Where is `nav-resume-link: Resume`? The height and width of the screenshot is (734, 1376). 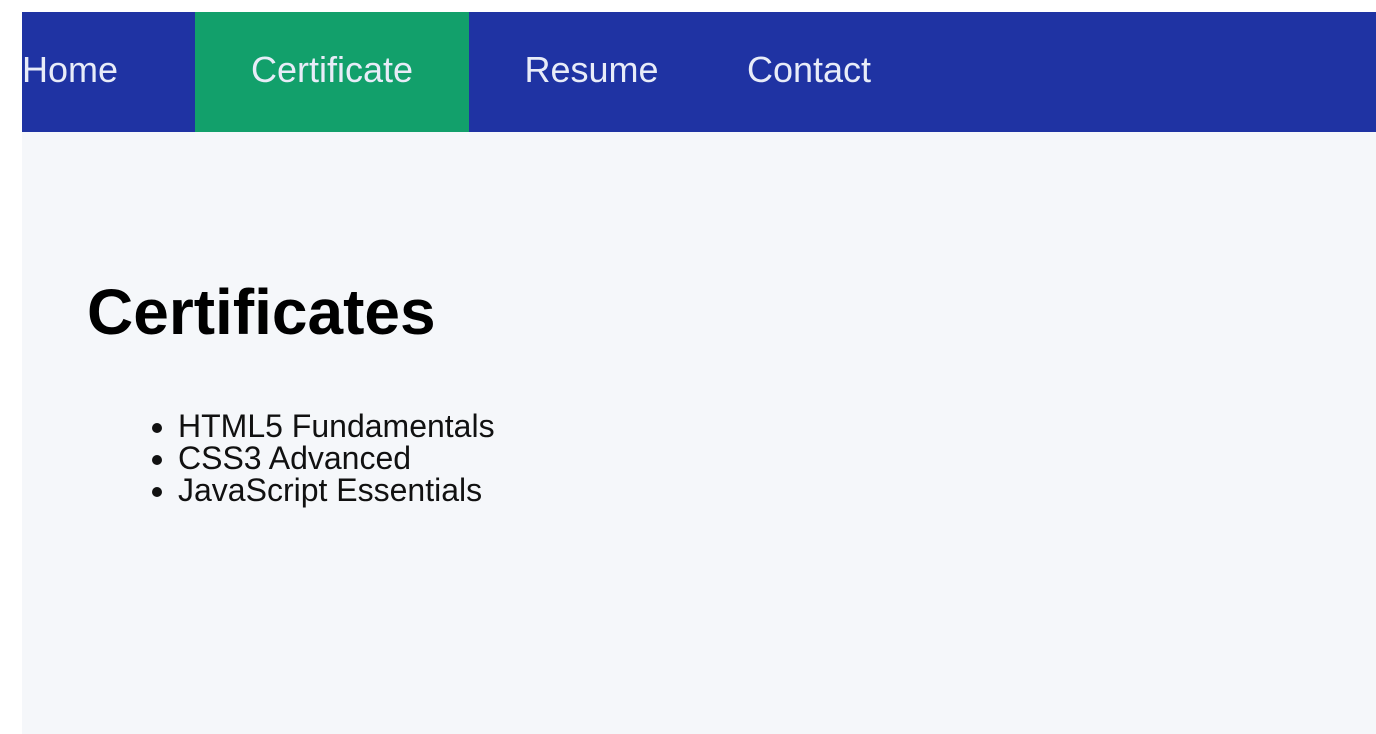 nav-resume-link: Resume is located at coordinates (591, 72).